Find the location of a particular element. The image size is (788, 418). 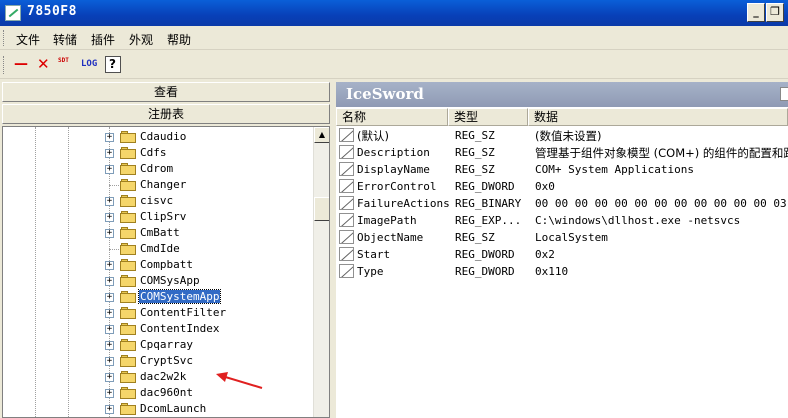

column-header-data: 数据 is located at coordinates (658, 117).